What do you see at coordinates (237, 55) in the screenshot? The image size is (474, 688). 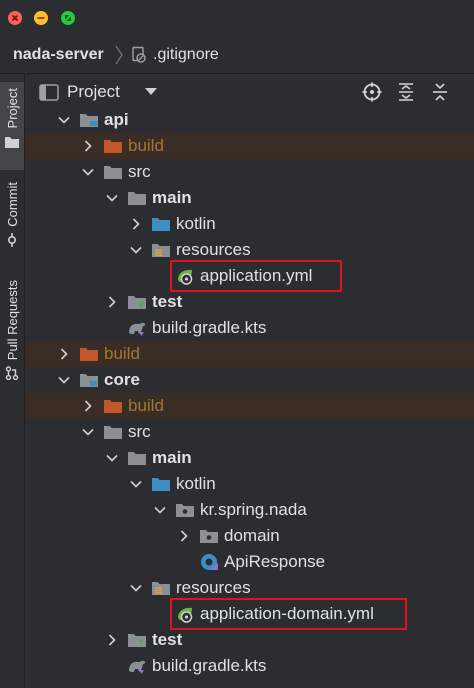 I see `breadcrumb: nada-server .gitignore` at bounding box center [237, 55].